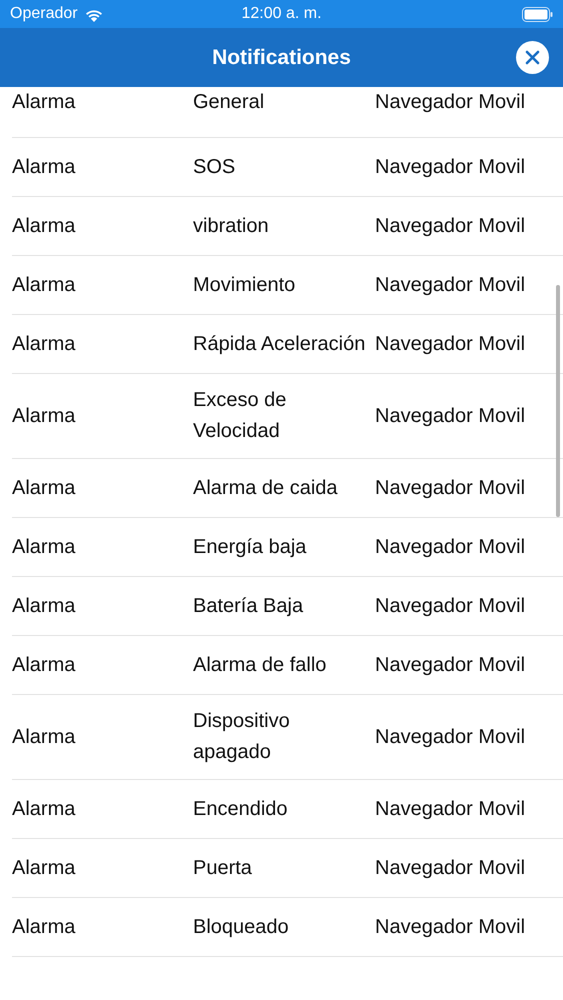 The height and width of the screenshot is (1000, 563). Describe the element at coordinates (223, 868) in the screenshot. I see `table-cell-text: Puerta` at that location.